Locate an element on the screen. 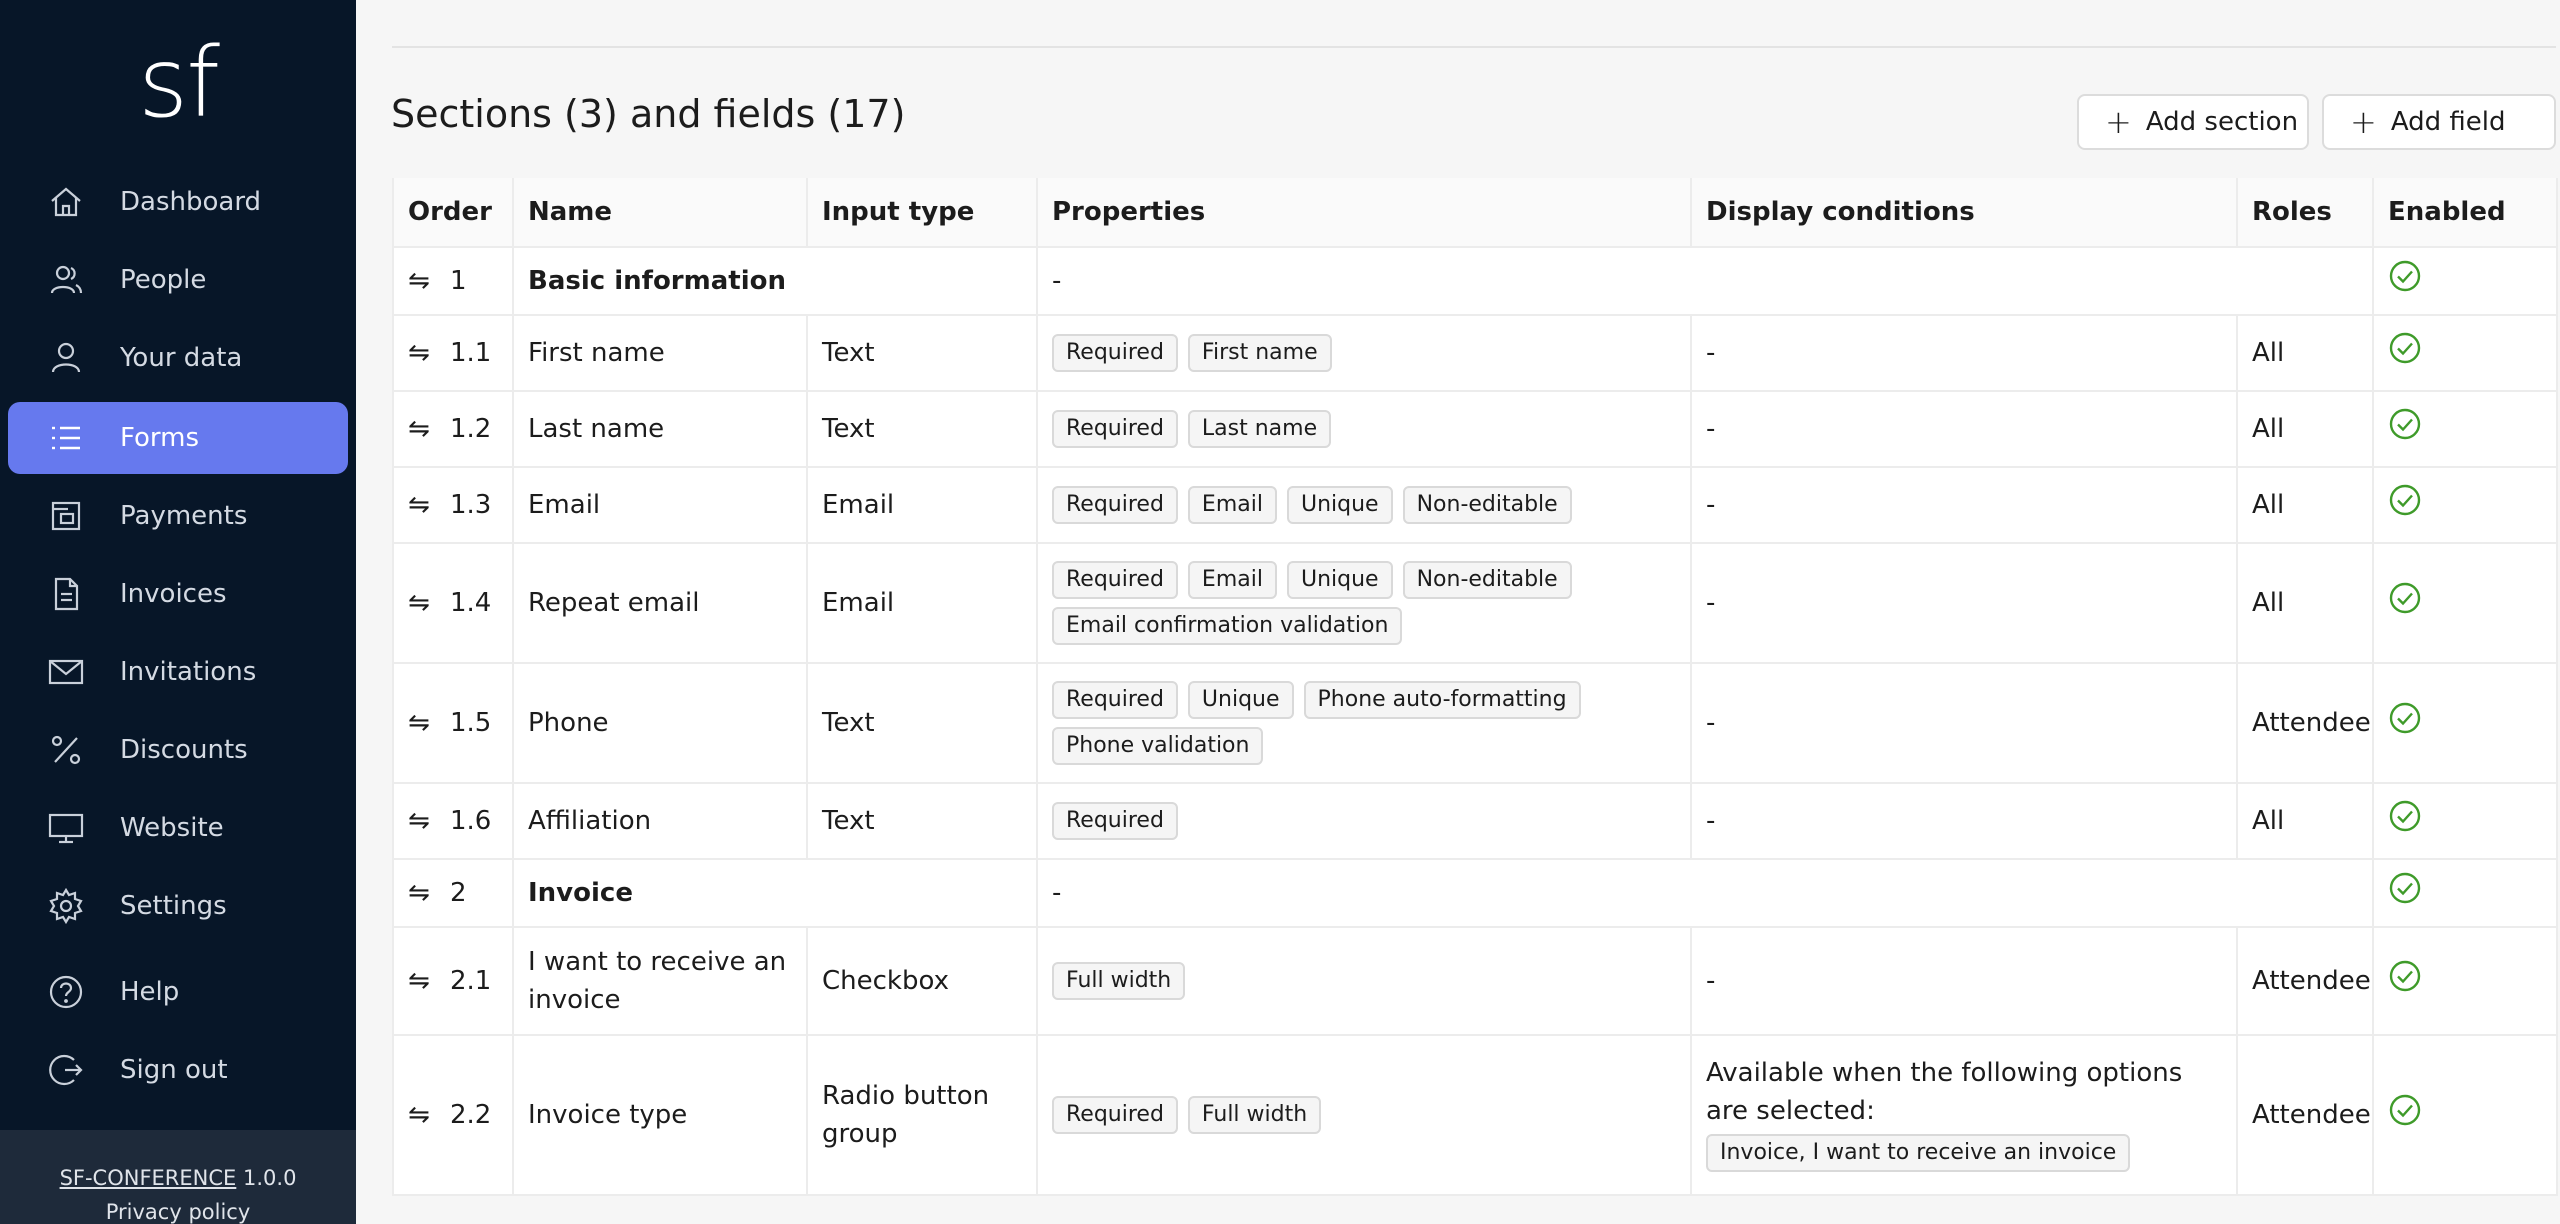  sidebar-item-invitations: Invitations is located at coordinates (178, 672).